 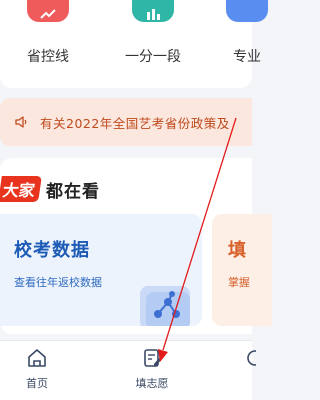 What do you see at coordinates (152, 369) in the screenshot?
I see `tab-fill-volunteer: 填志愿` at bounding box center [152, 369].